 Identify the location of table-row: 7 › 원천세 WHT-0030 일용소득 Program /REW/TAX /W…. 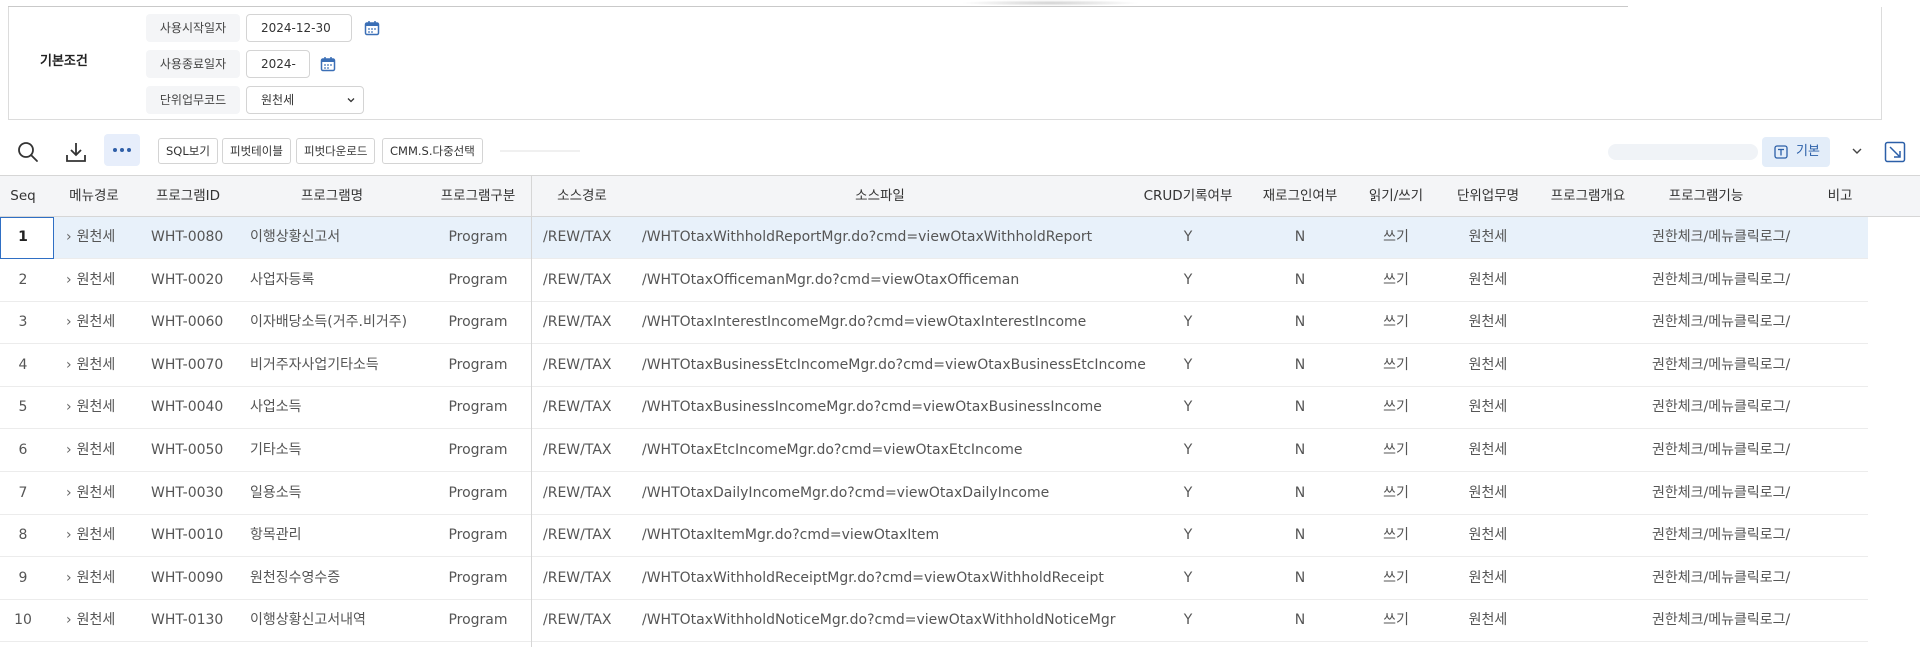
(934, 494).